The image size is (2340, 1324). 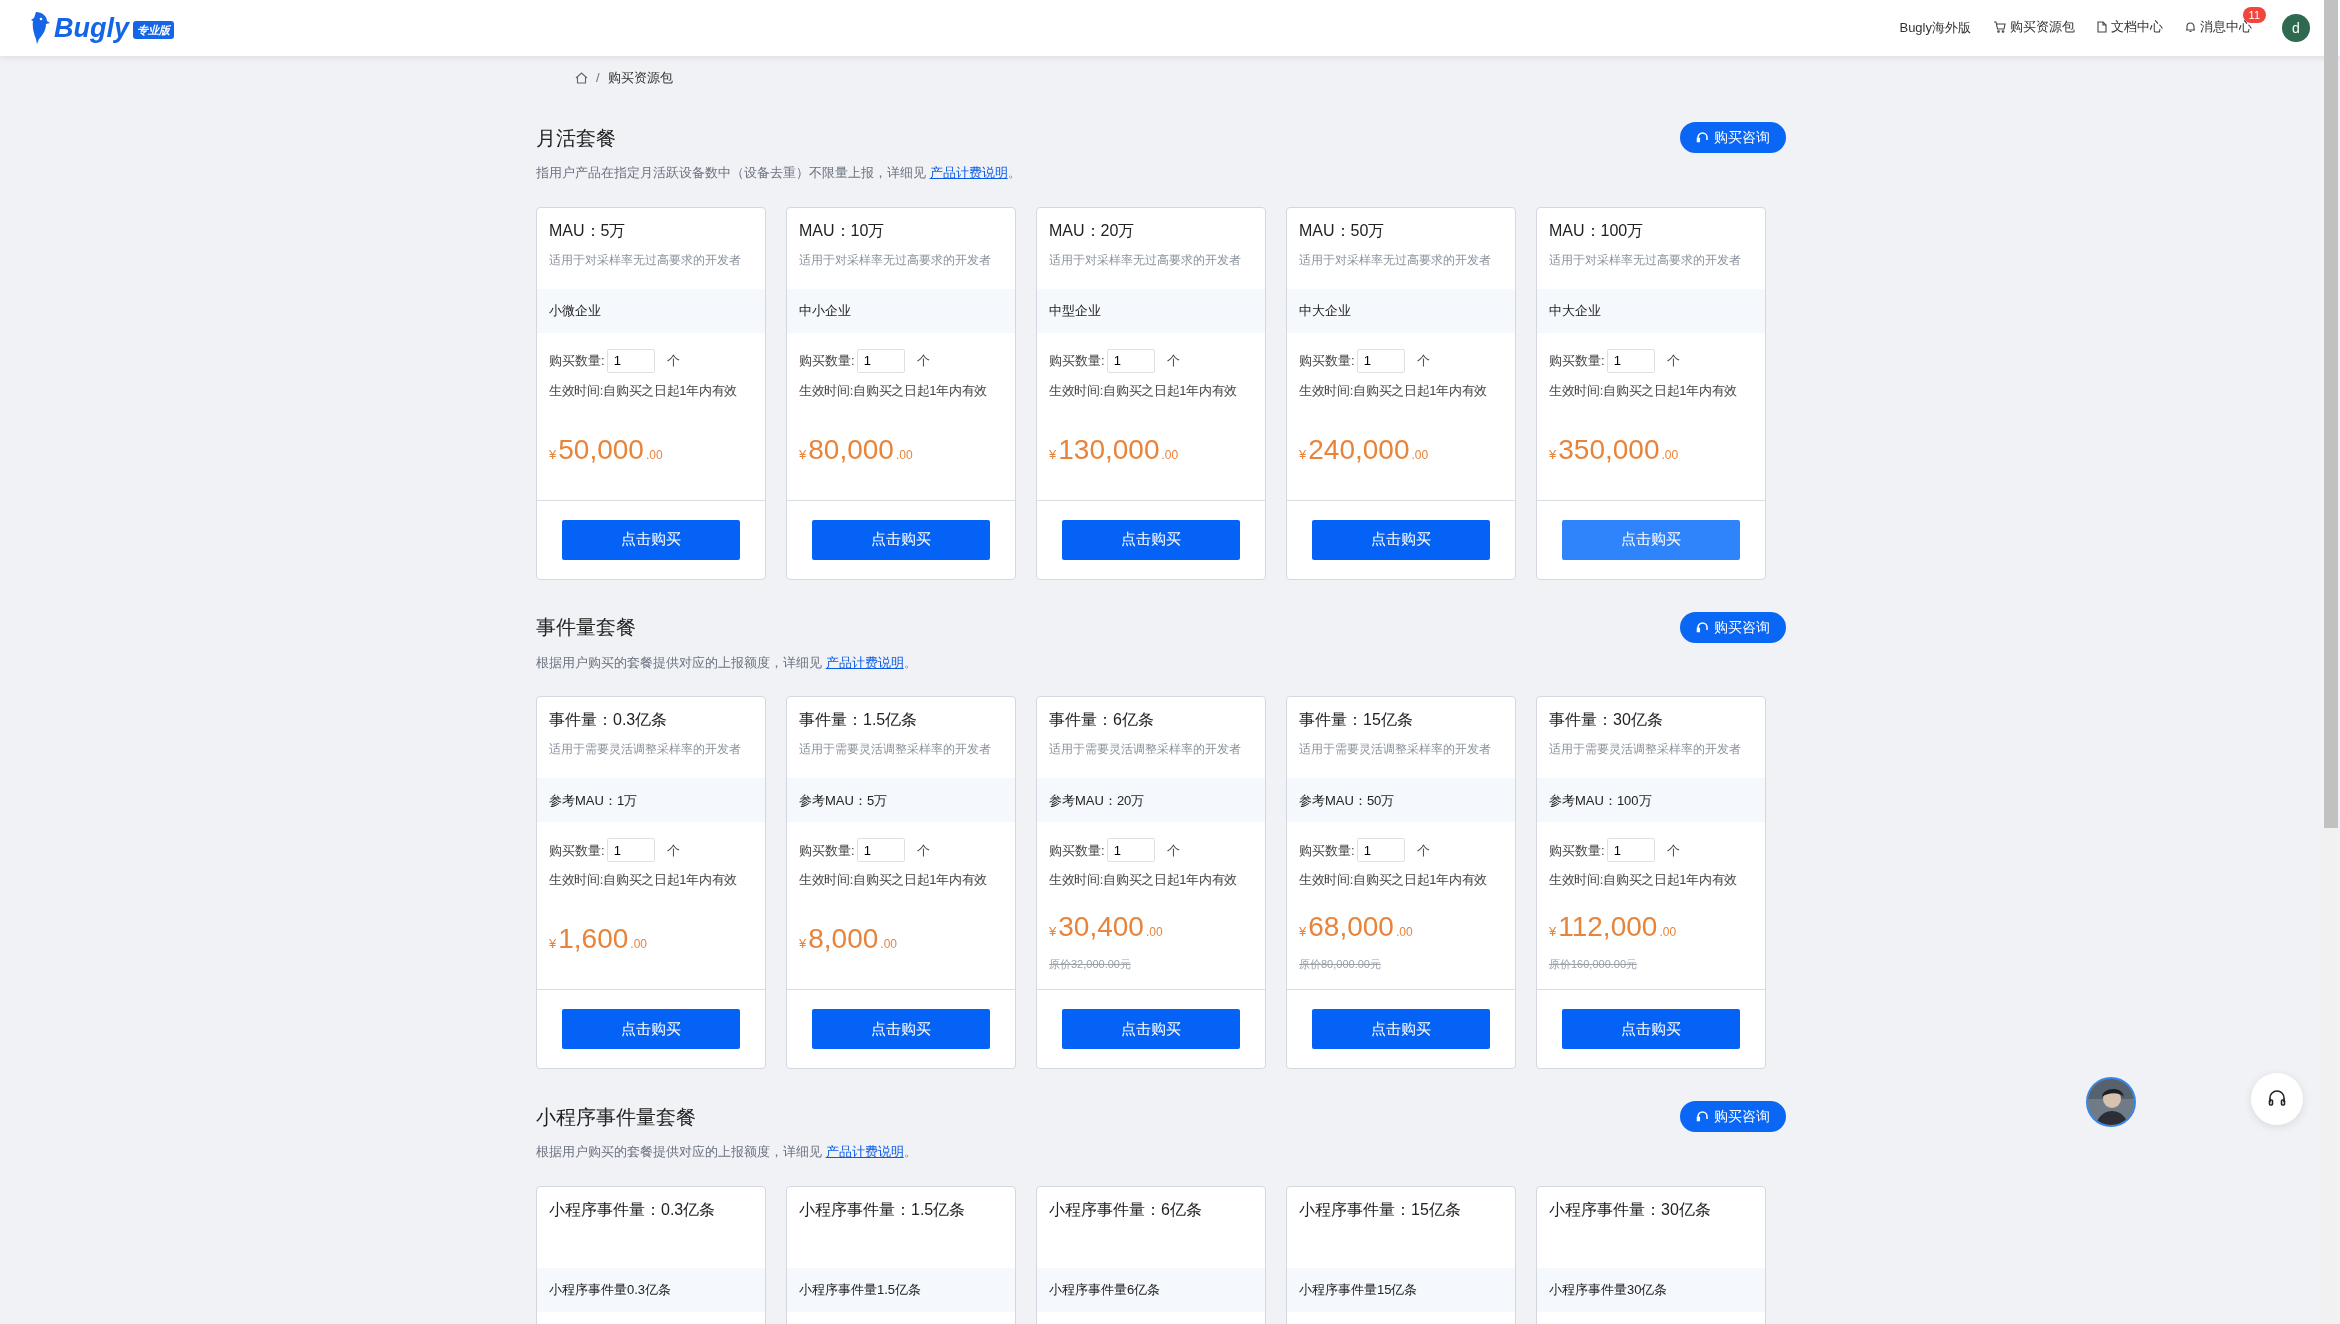 What do you see at coordinates (1151, 1289) in the screenshot?
I see `plan-tier: 小程序事件量6亿条` at bounding box center [1151, 1289].